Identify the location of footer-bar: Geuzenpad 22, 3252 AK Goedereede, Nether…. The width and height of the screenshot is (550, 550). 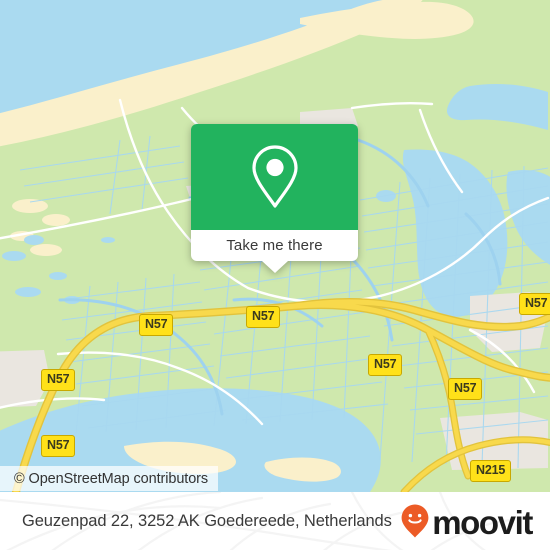
(275, 521).